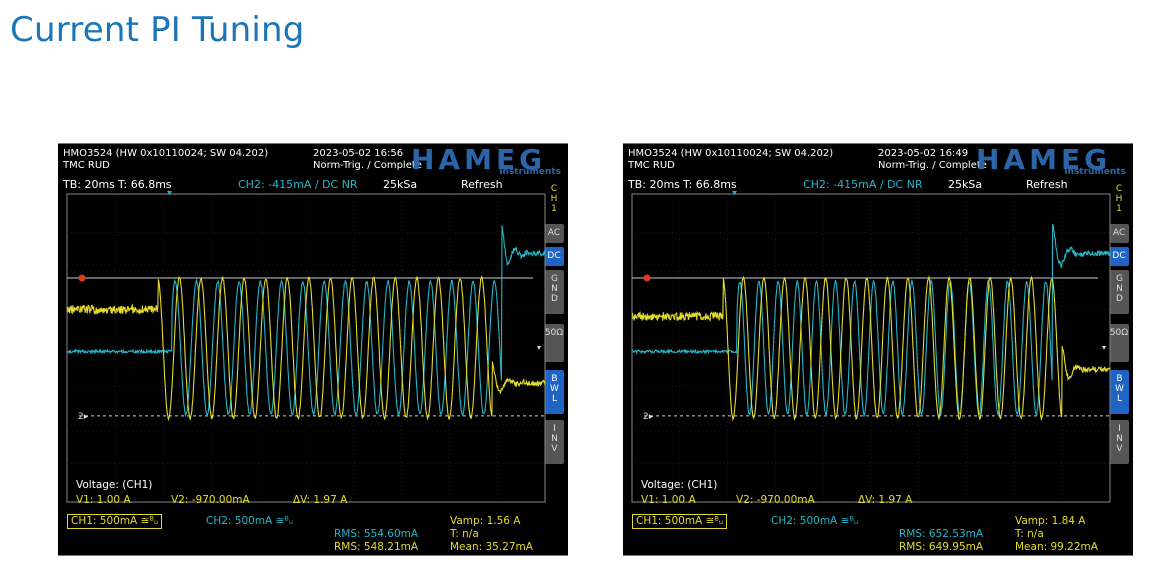  I want to click on mean: Mean: 99.22mA, so click(1056, 547).